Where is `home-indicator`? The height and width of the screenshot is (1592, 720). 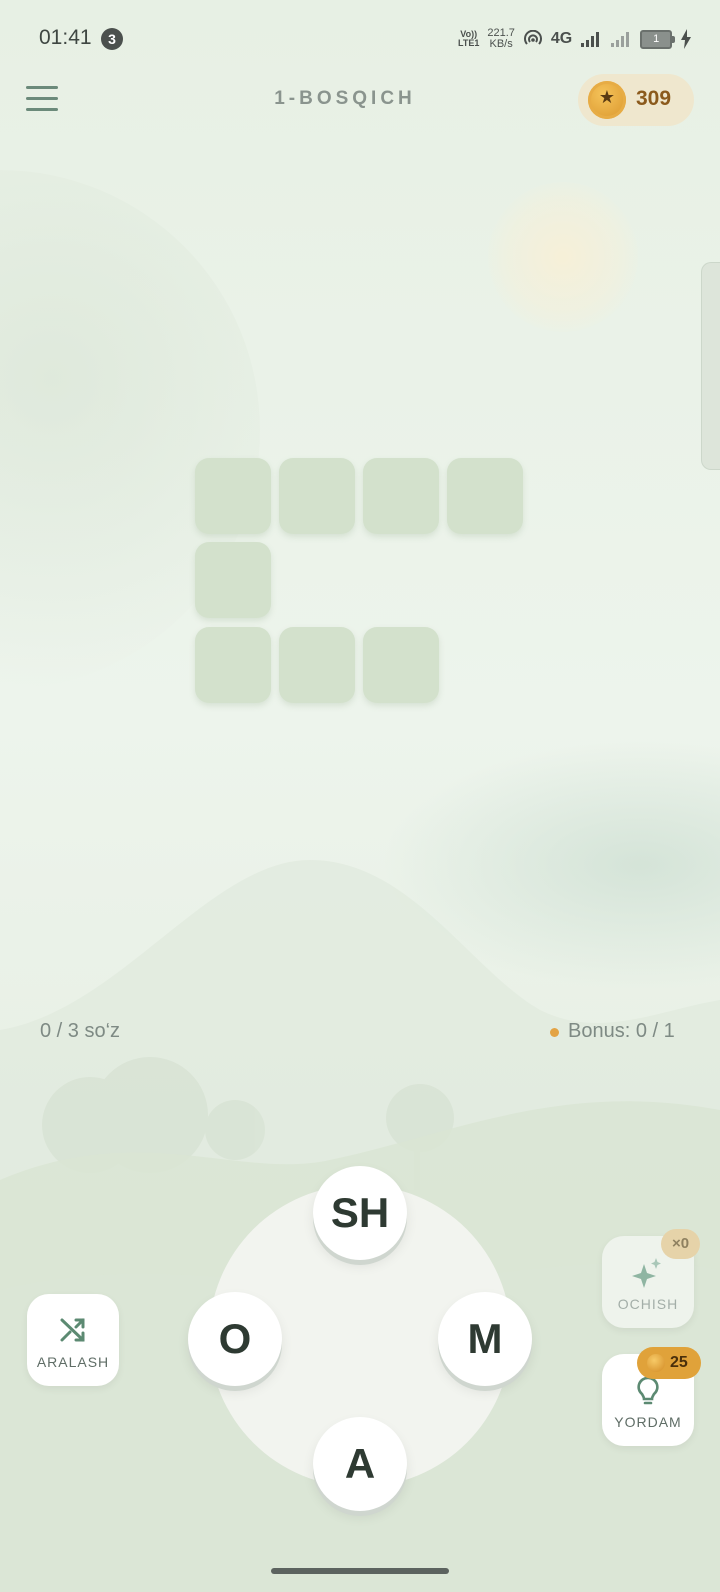 home-indicator is located at coordinates (360, 1571).